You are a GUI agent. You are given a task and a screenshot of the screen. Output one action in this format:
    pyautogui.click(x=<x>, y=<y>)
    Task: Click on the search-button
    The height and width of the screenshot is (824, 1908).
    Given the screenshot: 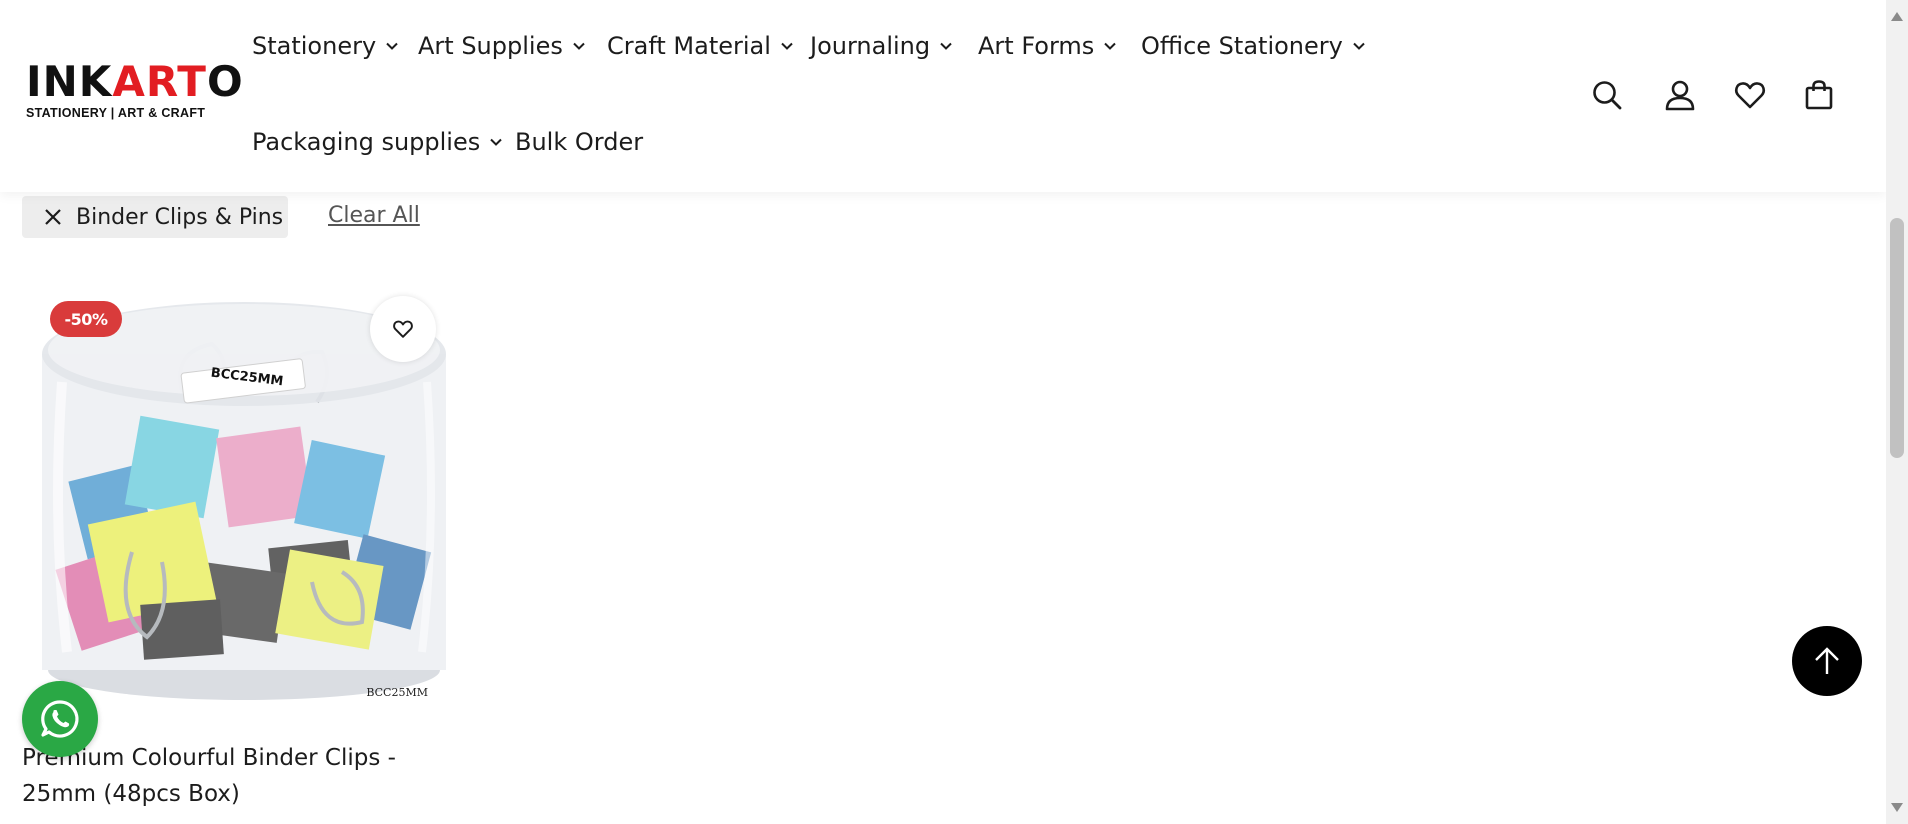 What is the action you would take?
    pyautogui.click(x=1607, y=95)
    